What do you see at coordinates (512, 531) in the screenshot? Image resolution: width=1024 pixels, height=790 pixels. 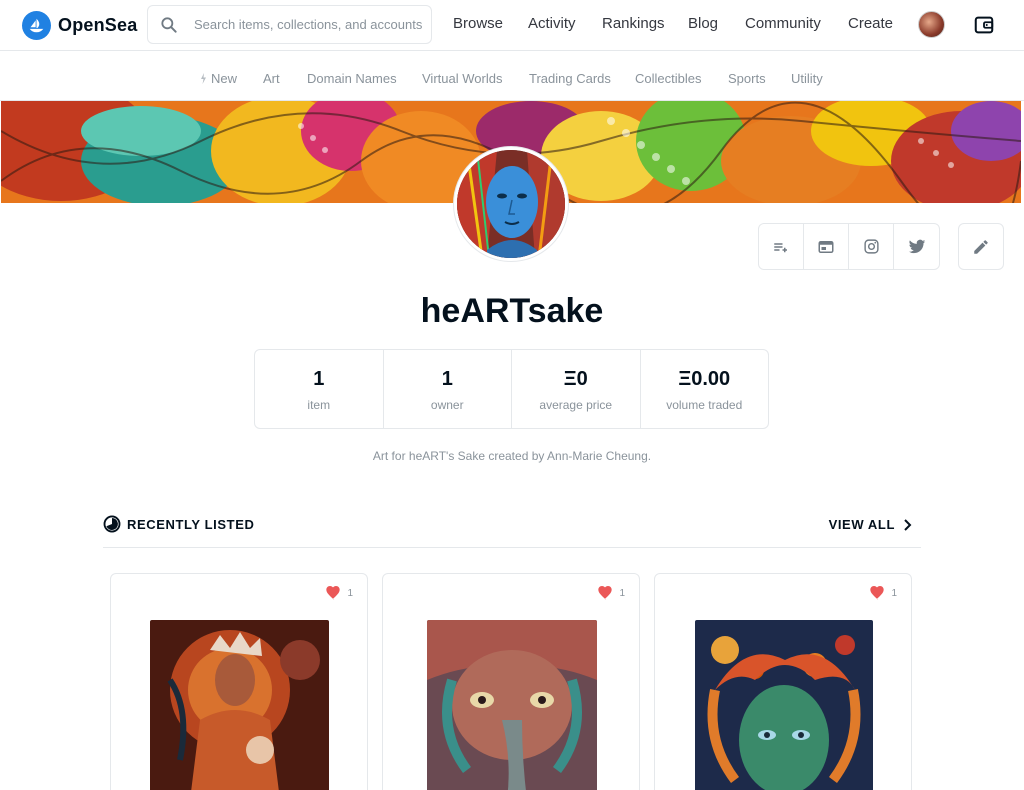 I see `recently-listed-header: RECENTLY LISTED VIEW ALL` at bounding box center [512, 531].